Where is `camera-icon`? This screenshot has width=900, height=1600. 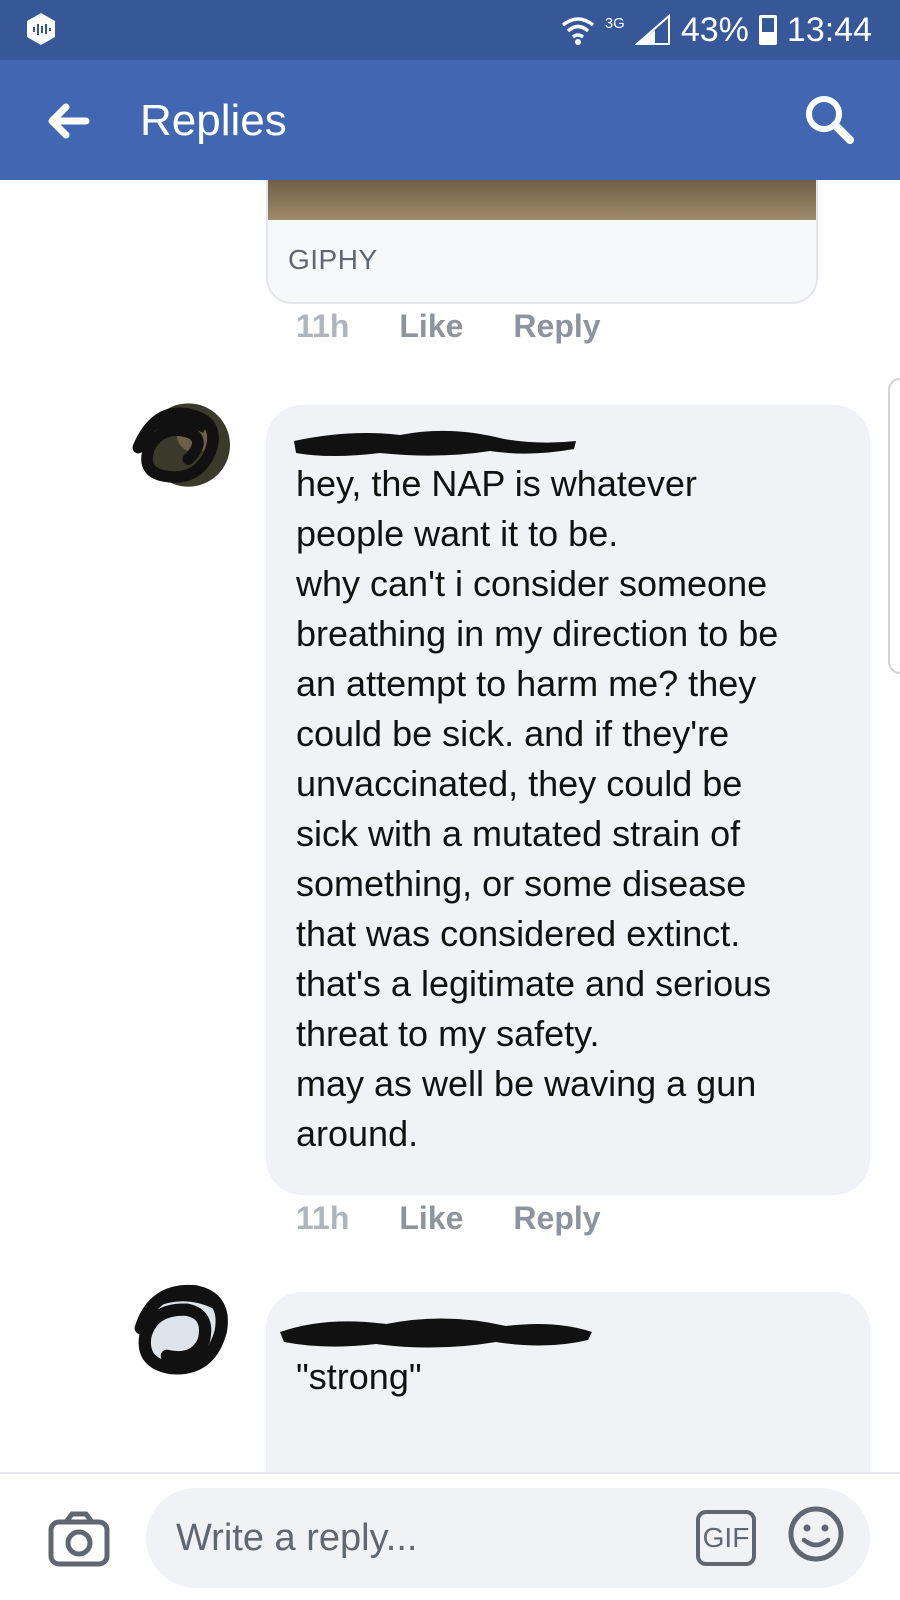
camera-icon is located at coordinates (79, 1539).